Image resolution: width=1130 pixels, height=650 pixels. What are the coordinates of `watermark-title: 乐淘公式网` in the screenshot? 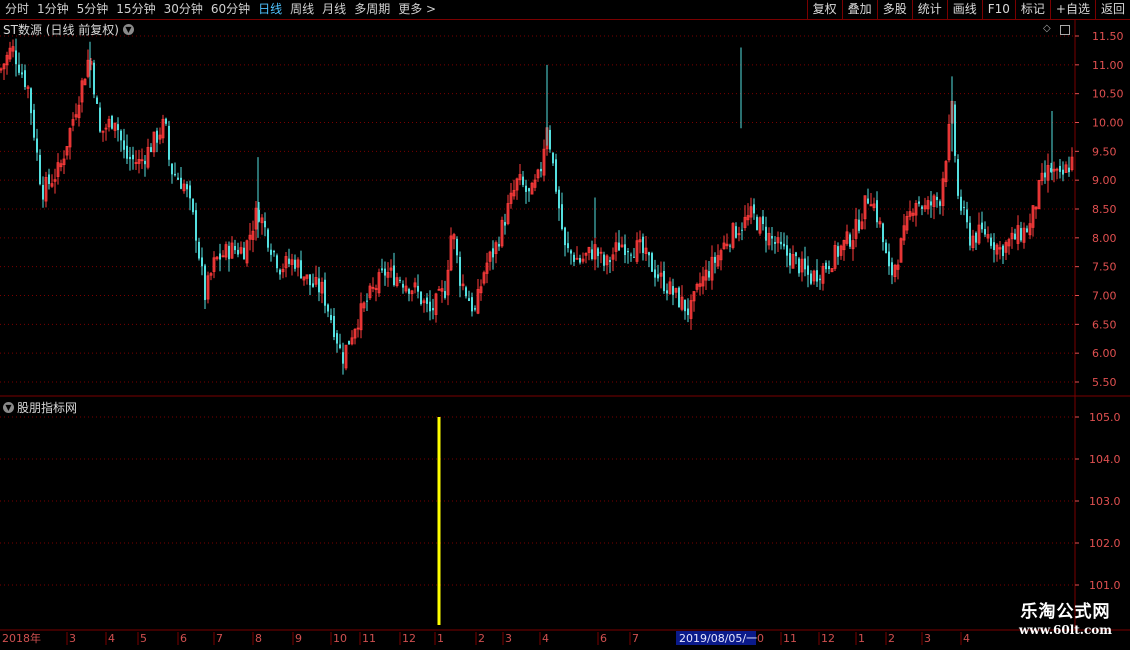 It's located at (1065, 612).